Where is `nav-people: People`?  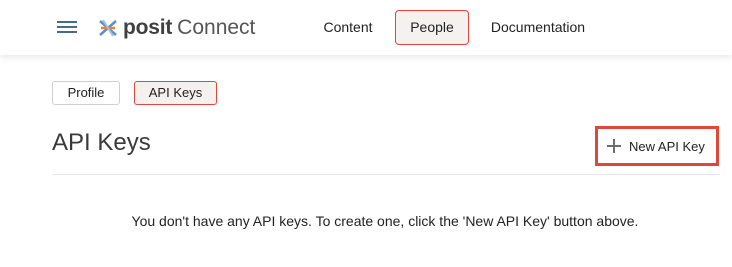 nav-people: People is located at coordinates (432, 27).